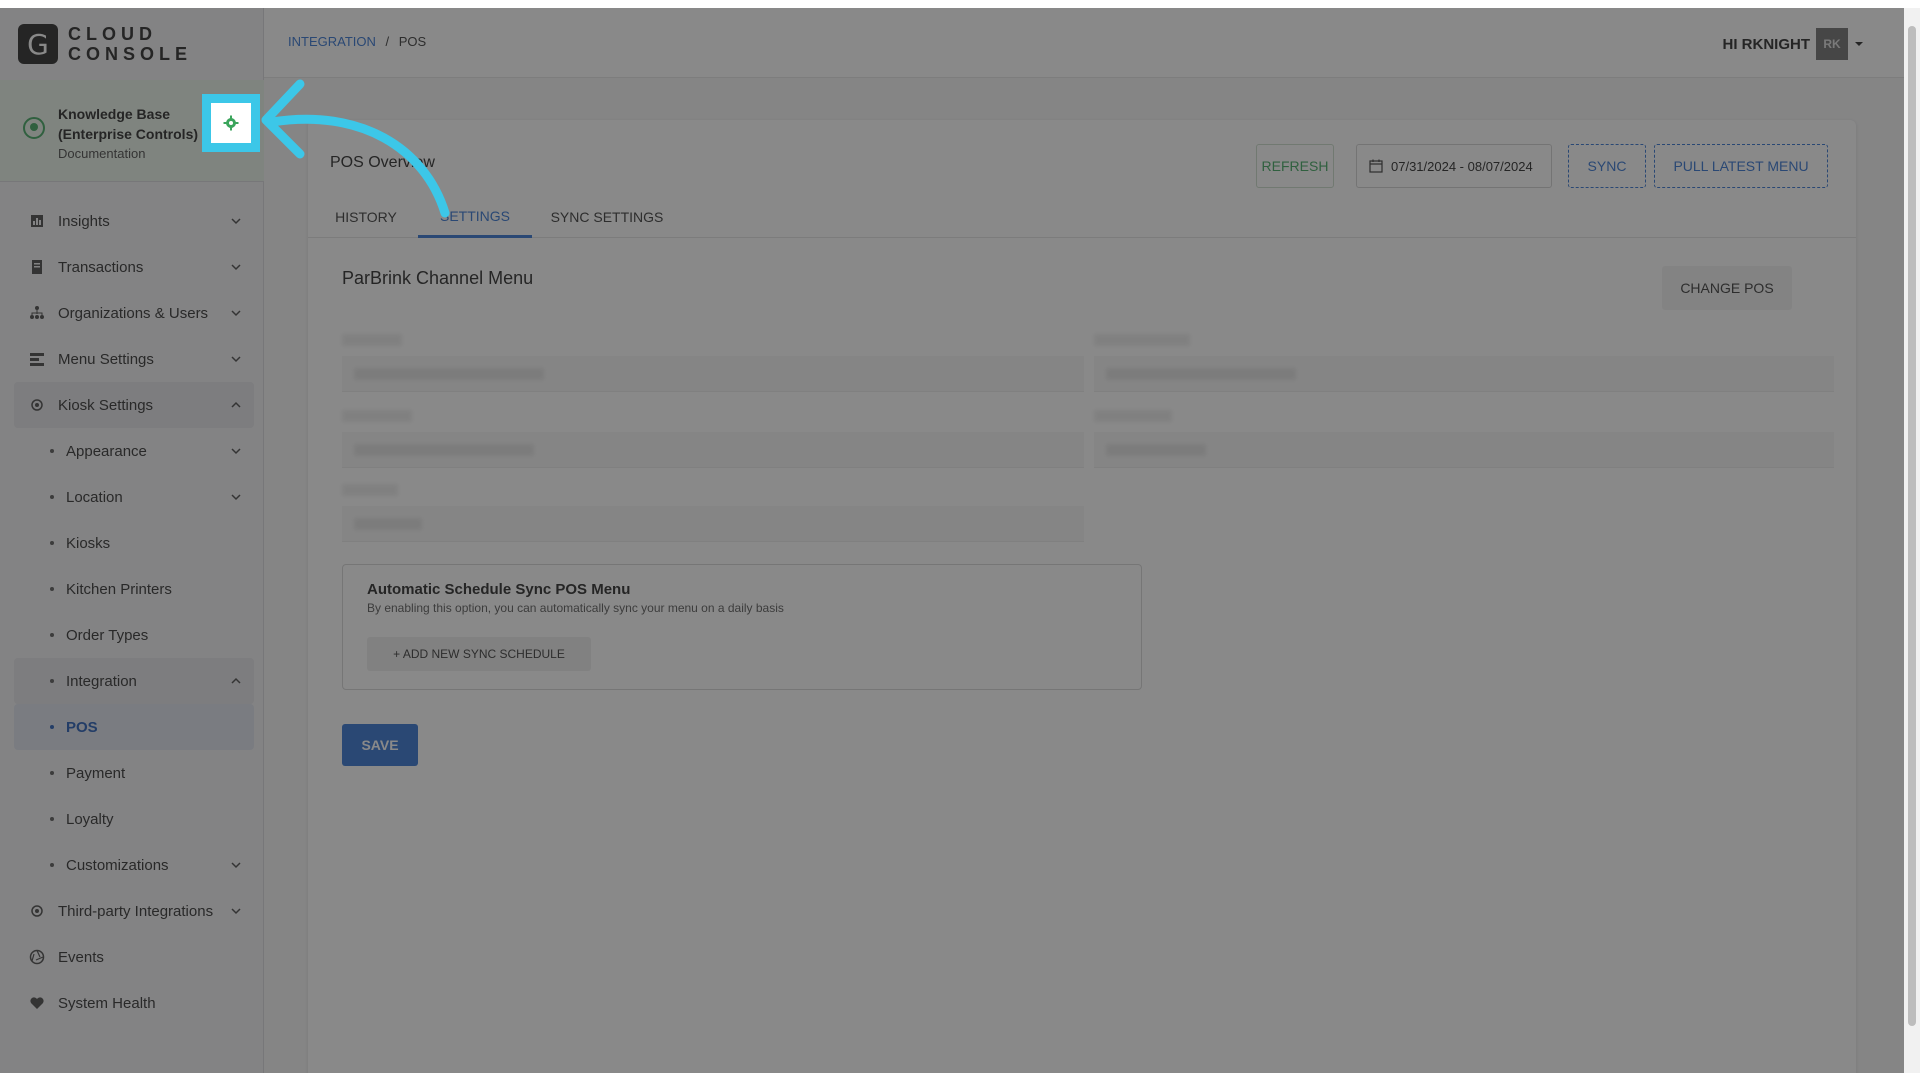  I want to click on top-strip, so click(960, 4).